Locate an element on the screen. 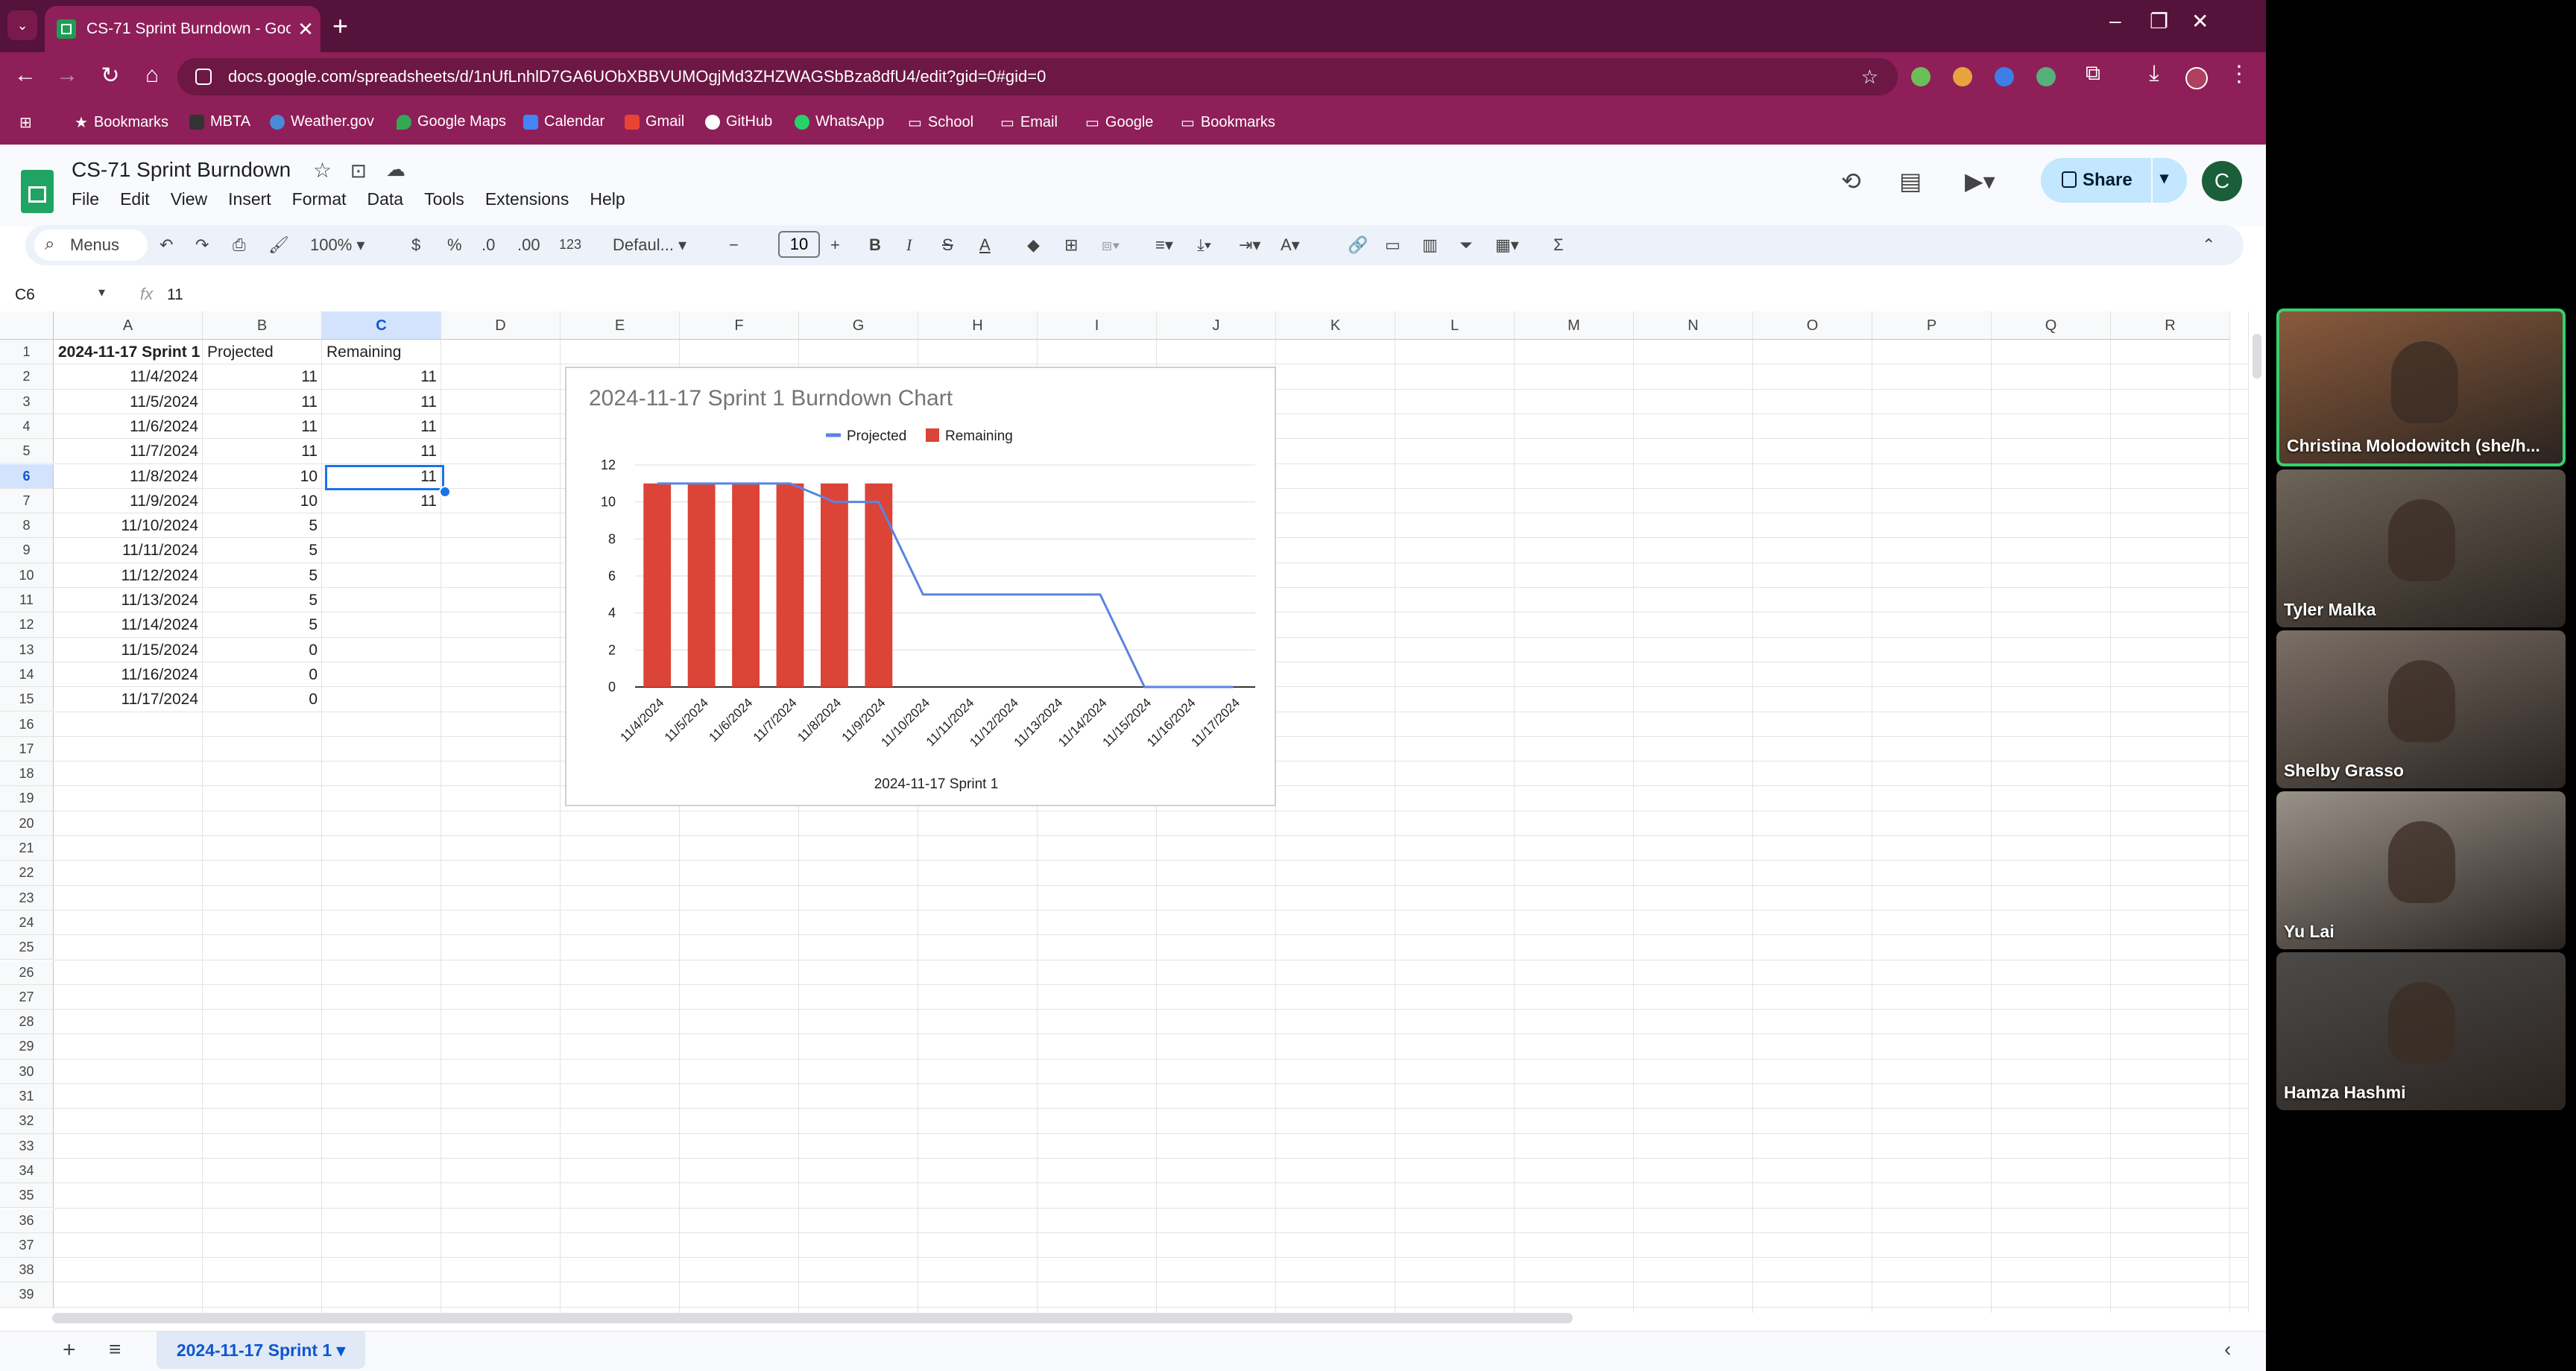 The width and height of the screenshot is (2576, 1371). row-header-14: 14 is located at coordinates (27, 675).